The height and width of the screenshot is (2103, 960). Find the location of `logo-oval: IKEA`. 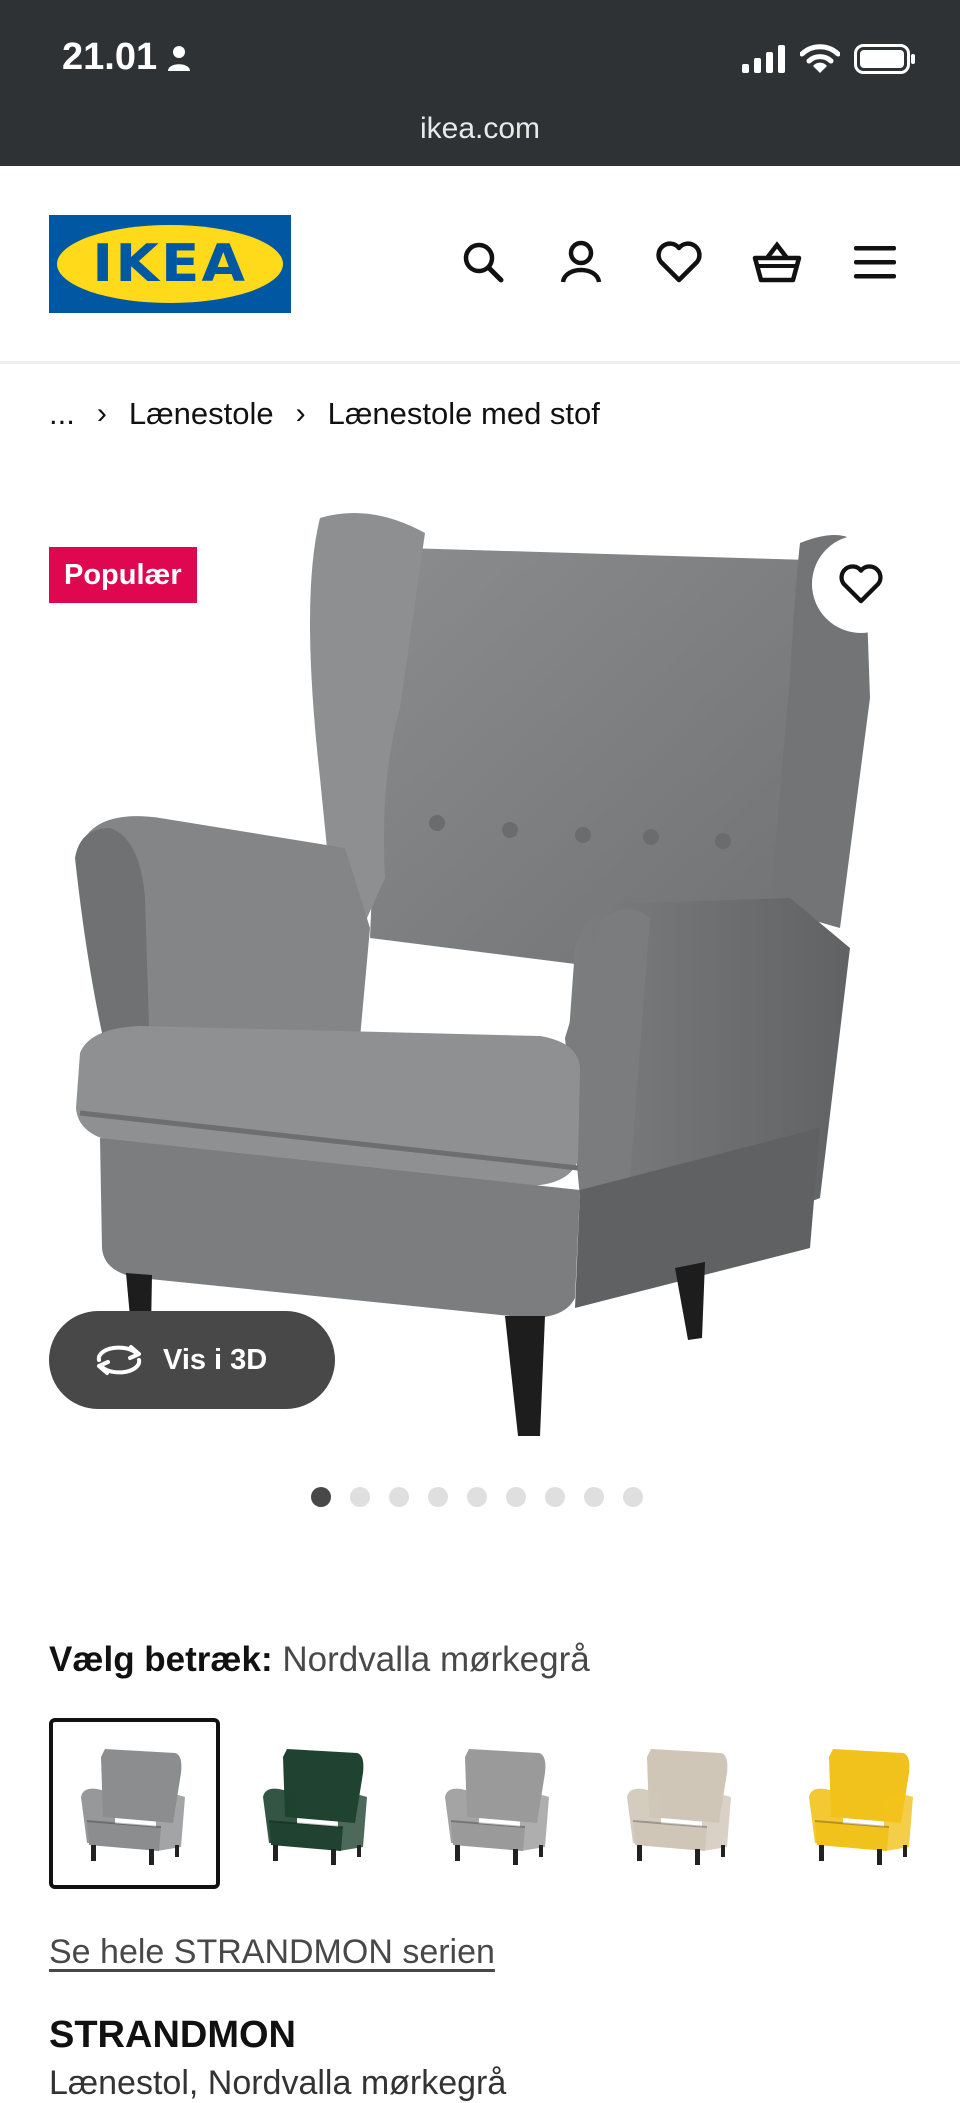

logo-oval: IKEA is located at coordinates (170, 264).